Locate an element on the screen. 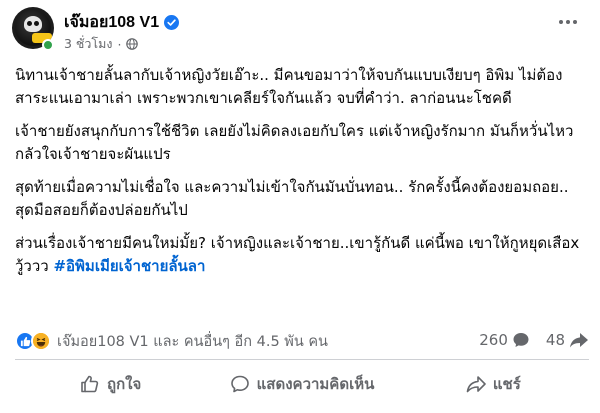  share-button-label: แชร์ is located at coordinates (506, 384).